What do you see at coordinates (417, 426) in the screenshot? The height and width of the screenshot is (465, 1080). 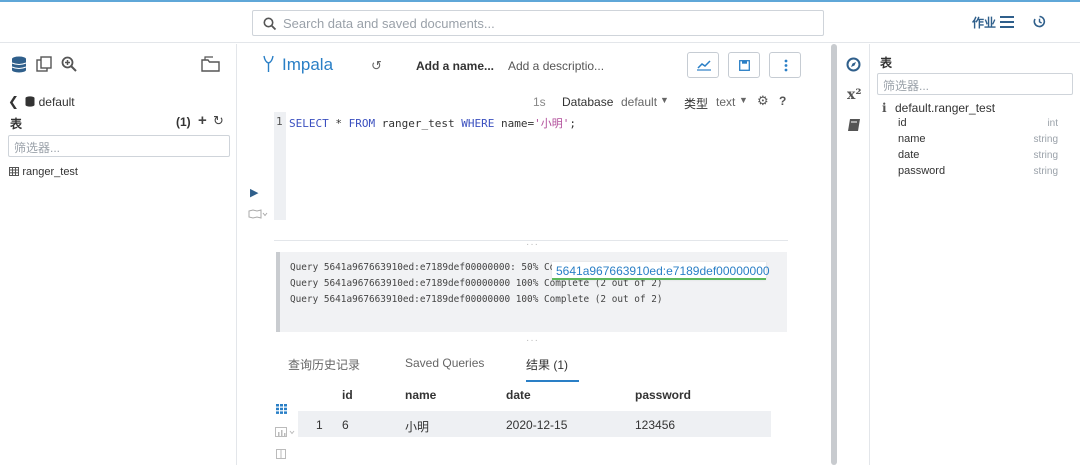 I see `cell-name: 小明` at bounding box center [417, 426].